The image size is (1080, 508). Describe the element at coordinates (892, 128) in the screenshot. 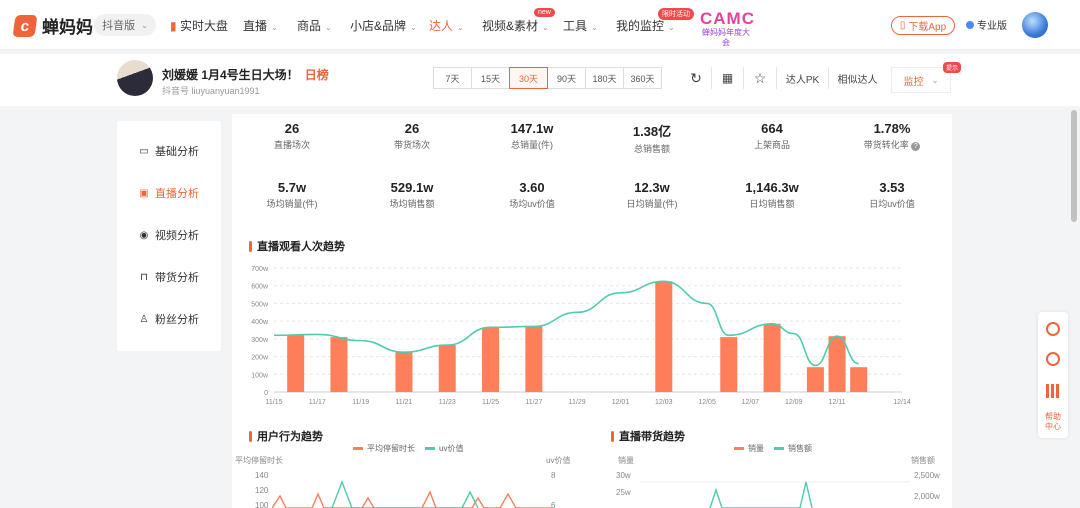

I see `stat-value: 1.78%` at that location.